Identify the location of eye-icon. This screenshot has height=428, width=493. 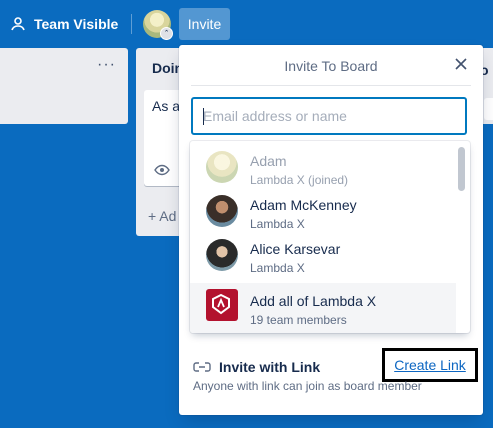
(162, 170).